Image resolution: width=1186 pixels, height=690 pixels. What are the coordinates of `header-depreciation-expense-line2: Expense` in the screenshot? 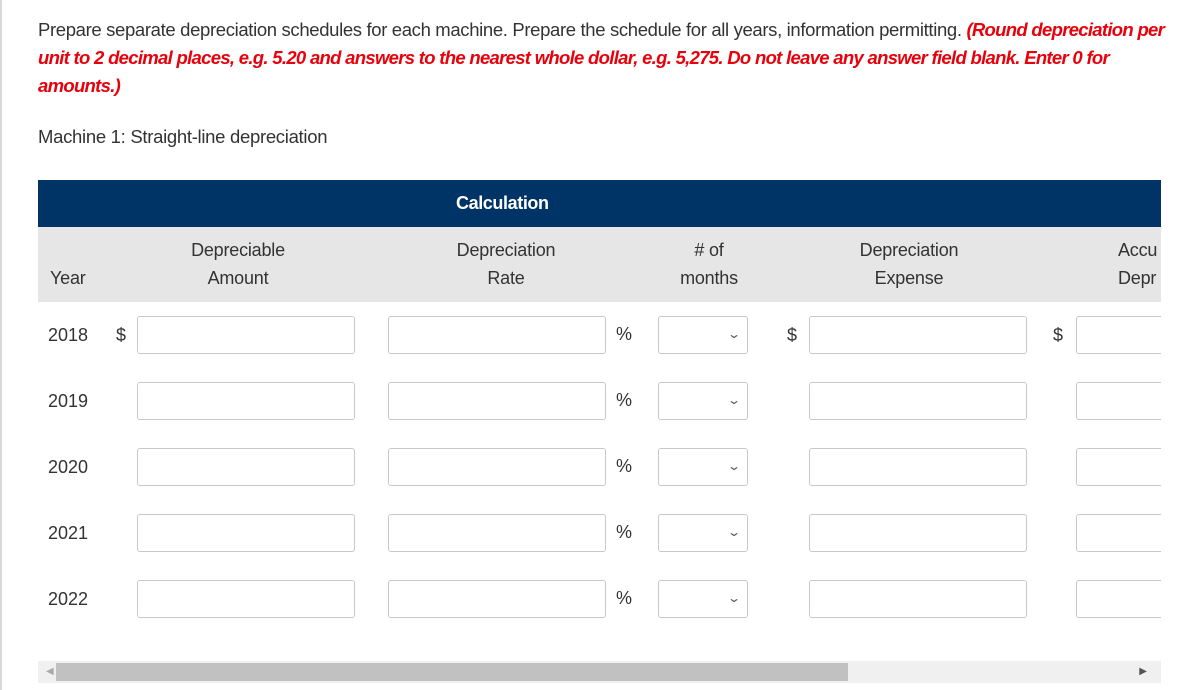 It's located at (909, 278).